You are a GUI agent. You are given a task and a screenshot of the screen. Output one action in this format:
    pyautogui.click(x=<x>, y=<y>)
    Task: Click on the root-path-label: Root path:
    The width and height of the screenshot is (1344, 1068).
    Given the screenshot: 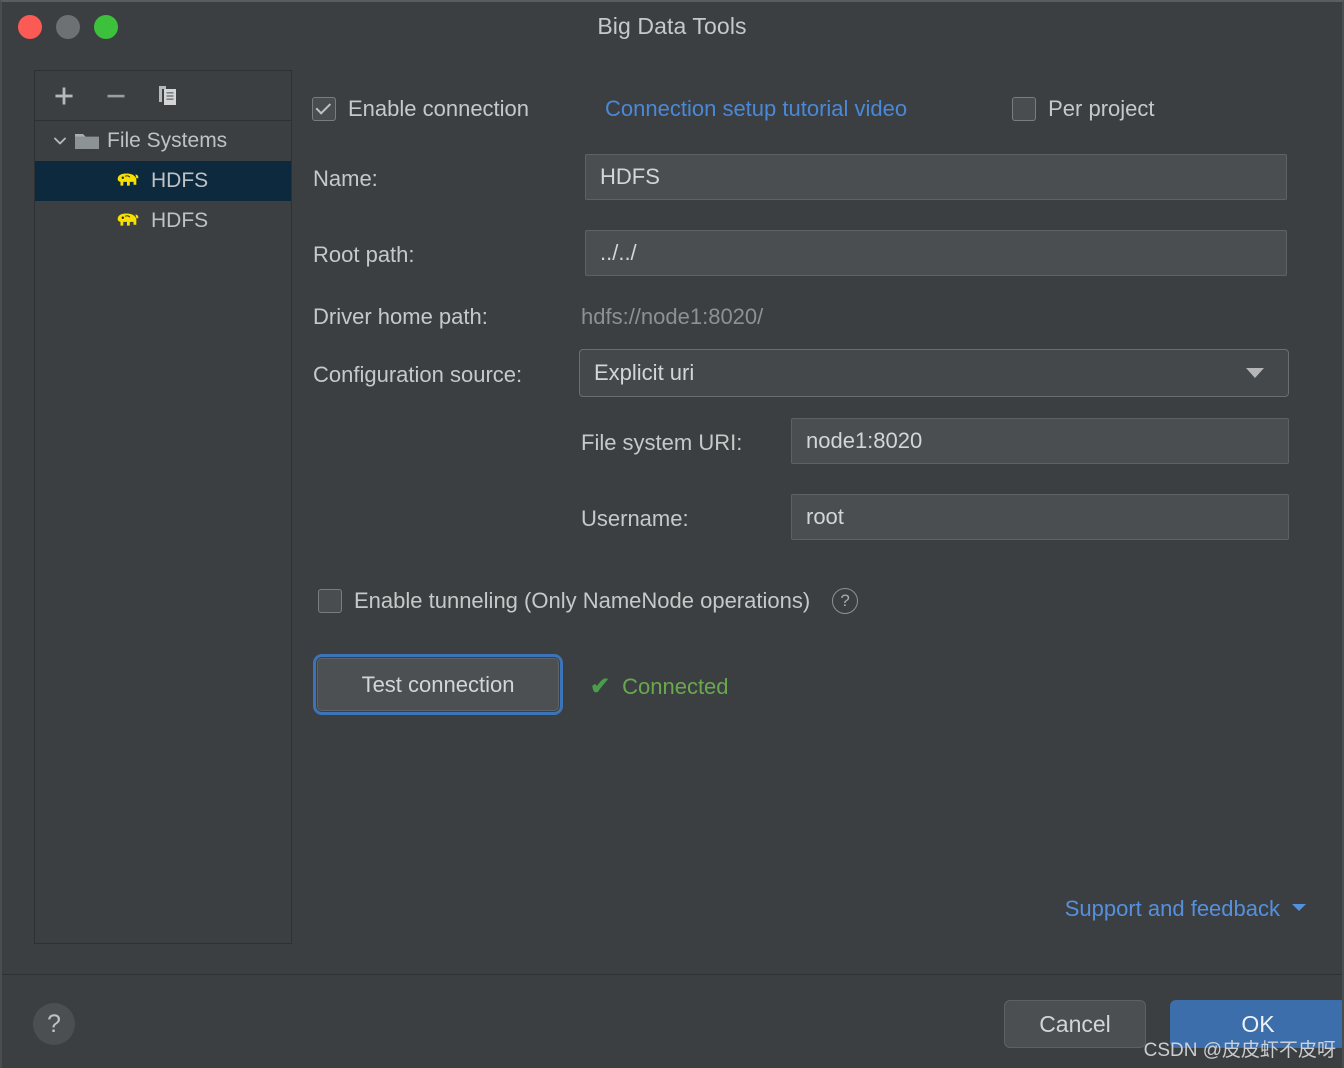 What is the action you would take?
    pyautogui.click(x=364, y=254)
    